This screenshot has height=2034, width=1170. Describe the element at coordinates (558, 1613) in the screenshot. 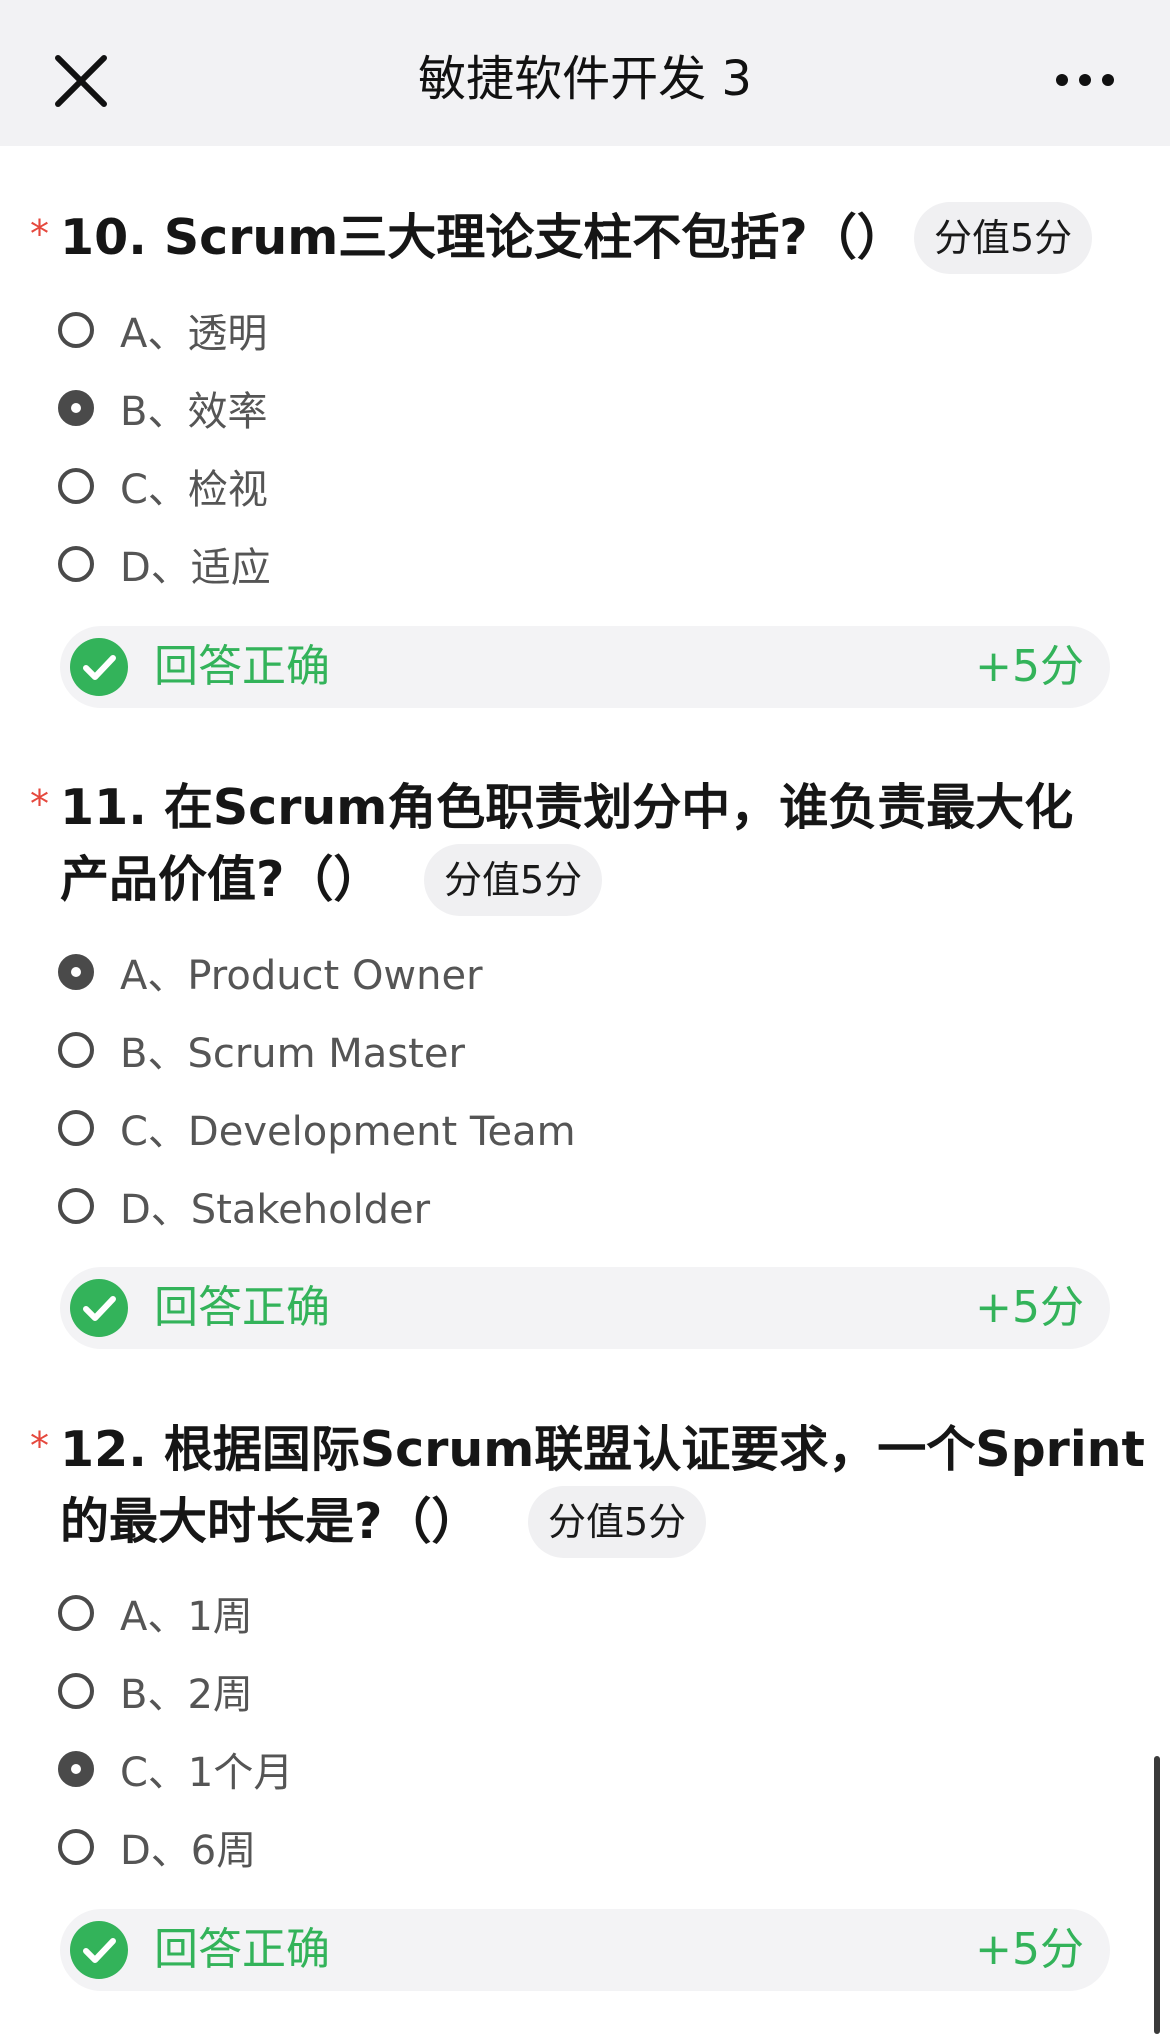

I see `option-a: A、1周` at that location.